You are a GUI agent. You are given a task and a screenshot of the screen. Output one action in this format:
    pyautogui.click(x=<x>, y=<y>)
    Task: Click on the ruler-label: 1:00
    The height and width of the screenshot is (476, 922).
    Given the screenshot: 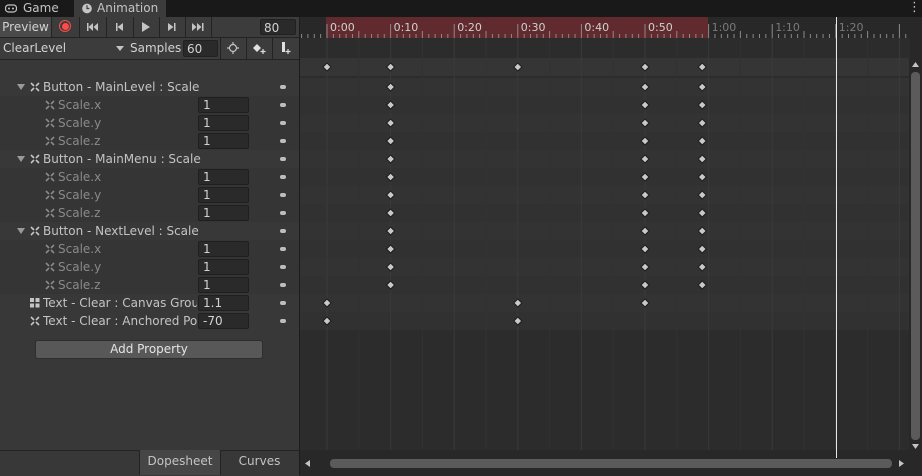 What is the action you would take?
    pyautogui.click(x=724, y=27)
    